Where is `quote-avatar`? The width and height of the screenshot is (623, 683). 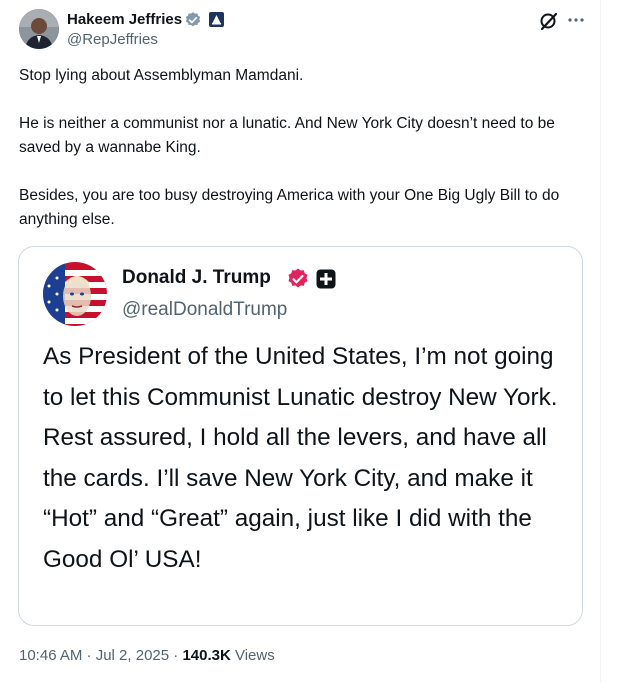
quote-avatar is located at coordinates (75, 294).